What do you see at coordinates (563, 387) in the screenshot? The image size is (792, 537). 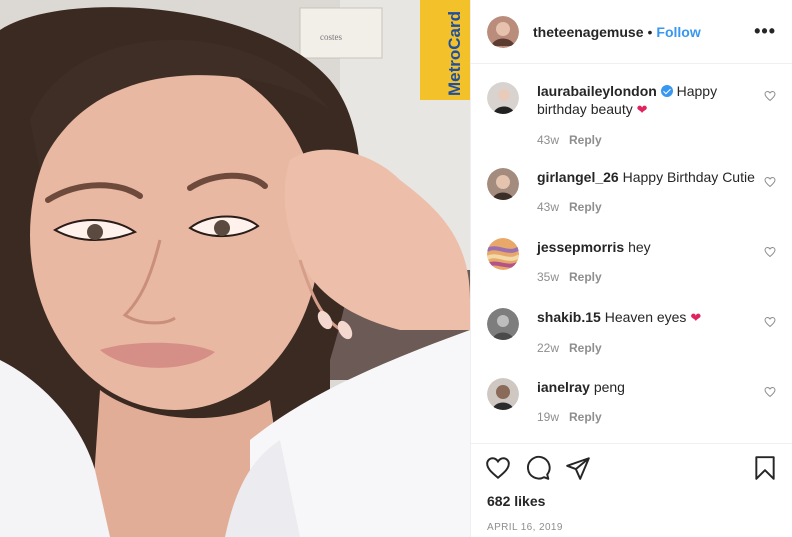 I see `commenter-username: ianelray` at bounding box center [563, 387].